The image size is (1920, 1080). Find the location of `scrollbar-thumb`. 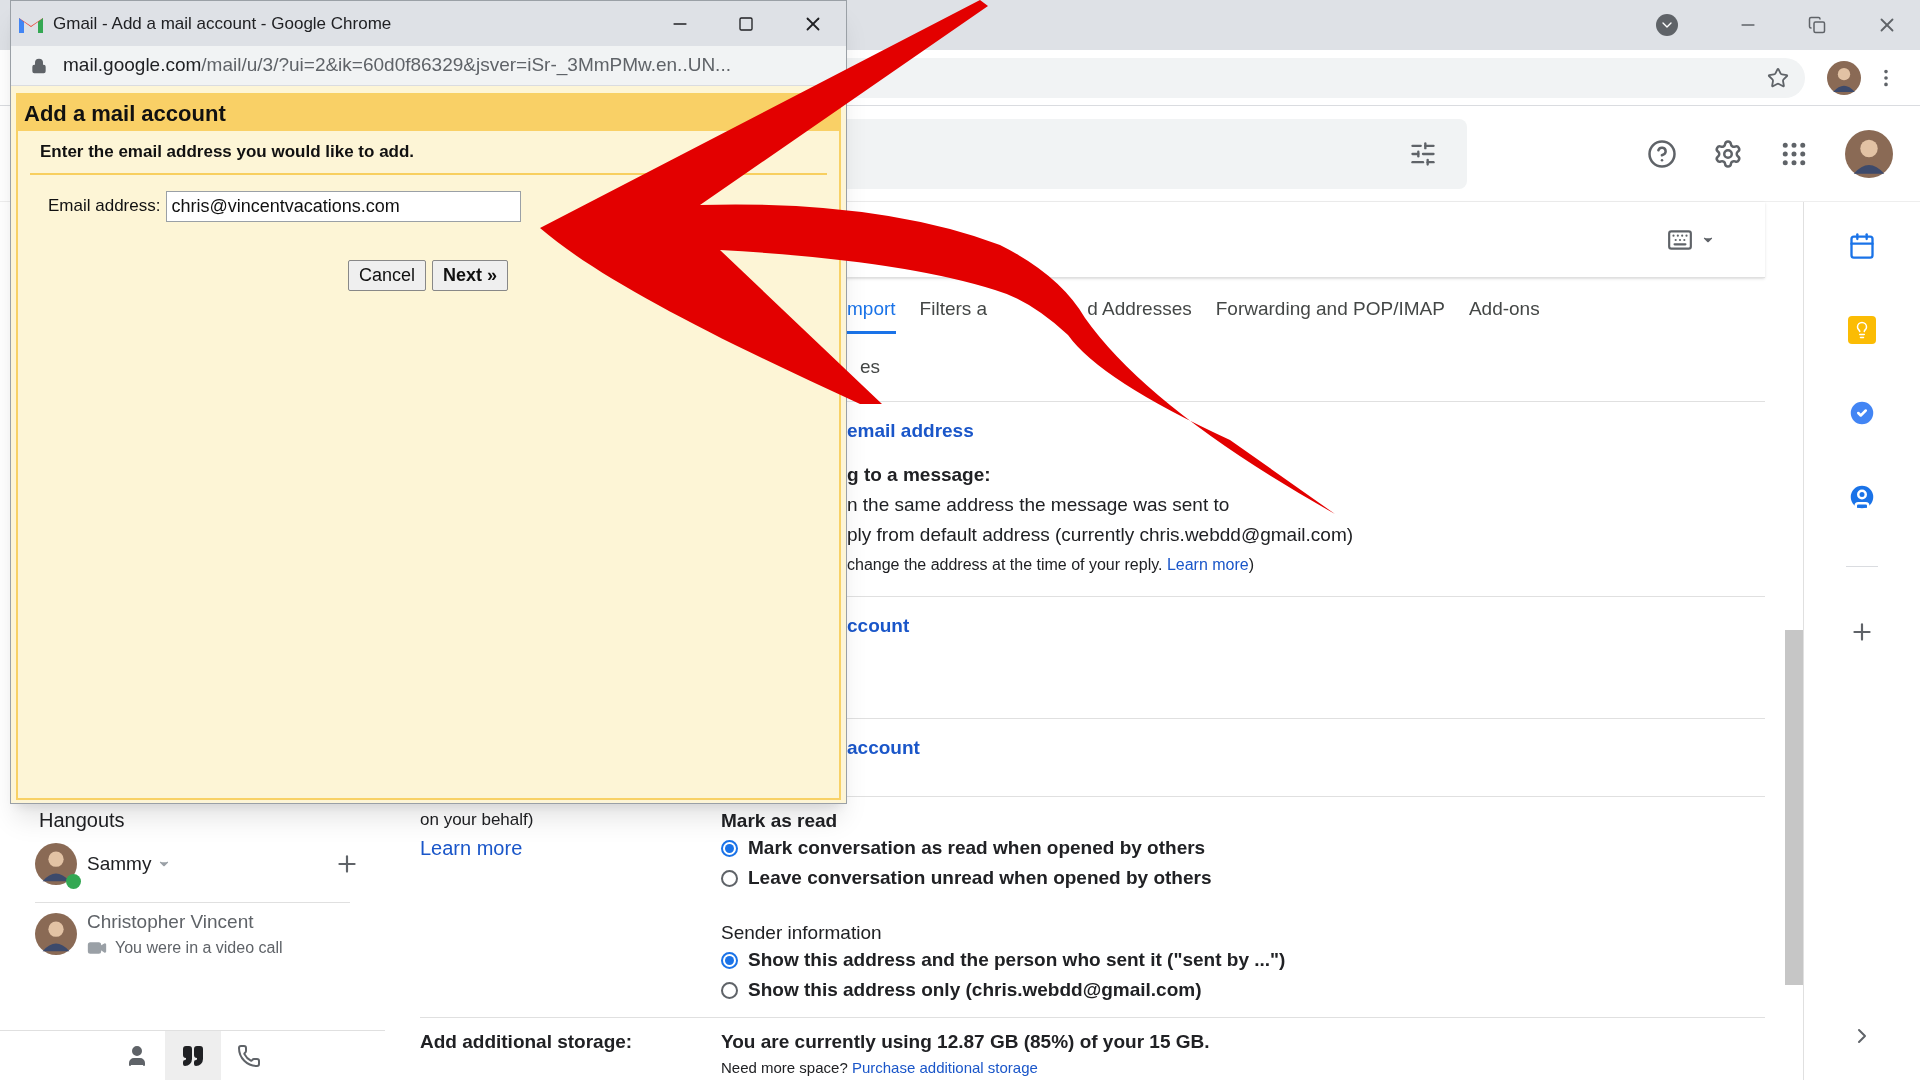

scrollbar-thumb is located at coordinates (1794, 807).